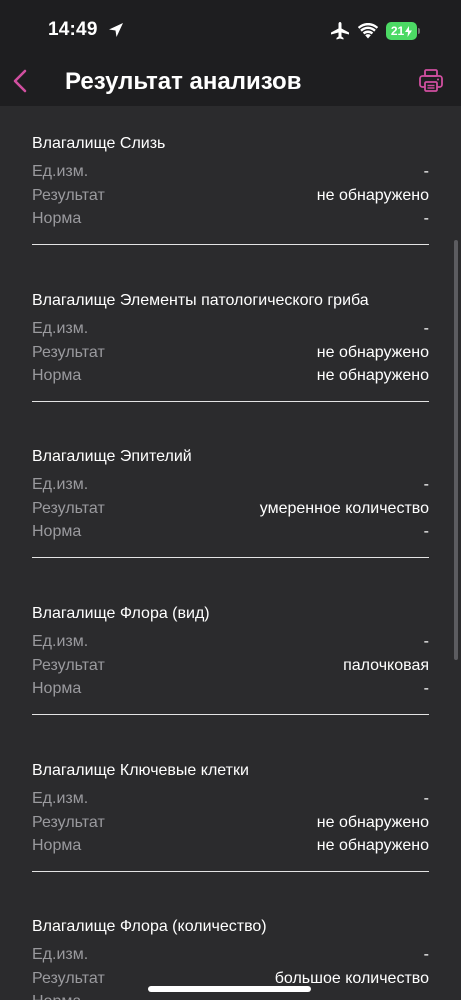 The image size is (461, 1000). Describe the element at coordinates (99, 143) in the screenshot. I see `result-title: Влагалище Слизь` at that location.